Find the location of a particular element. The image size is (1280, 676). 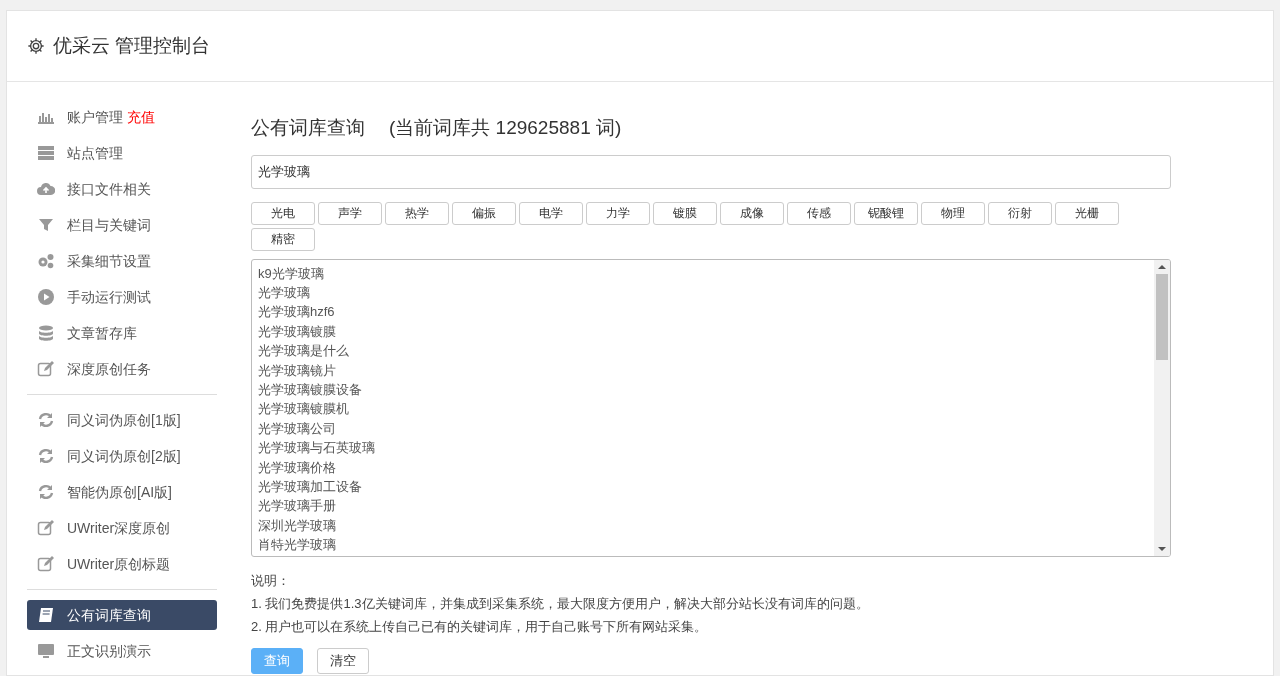

tag-button: 铌酸锂 is located at coordinates (886, 213).